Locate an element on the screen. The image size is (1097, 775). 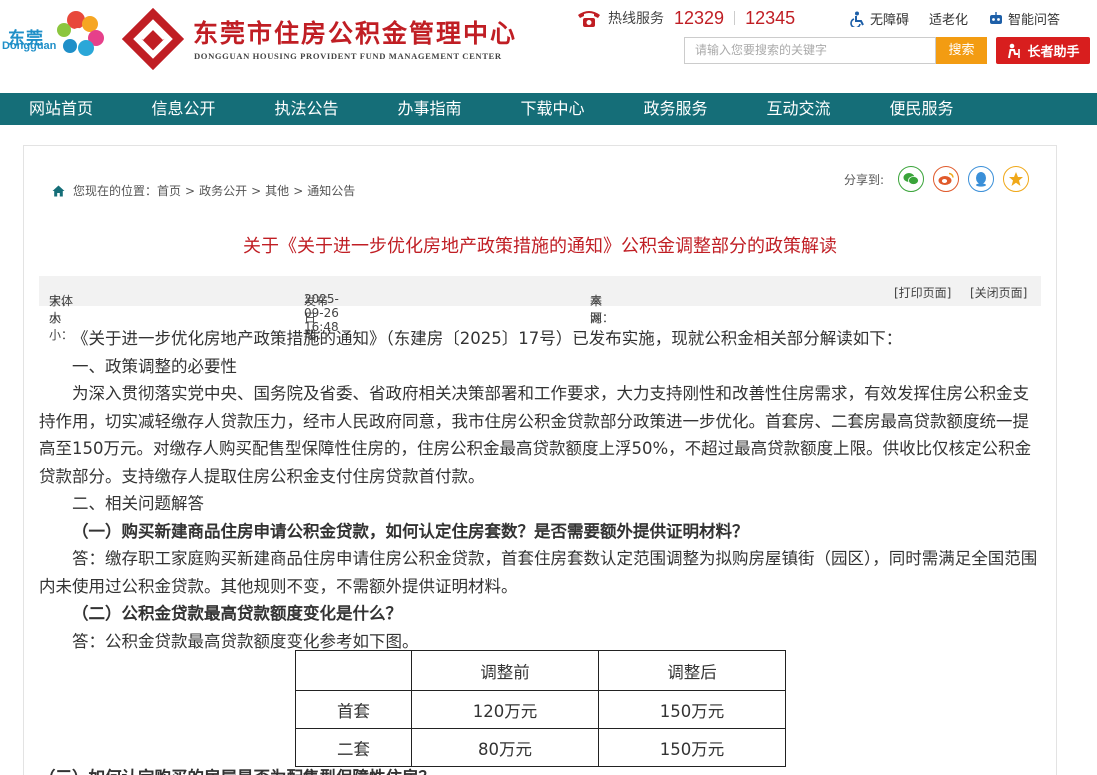
hotline-divider is located at coordinates (735, 18).